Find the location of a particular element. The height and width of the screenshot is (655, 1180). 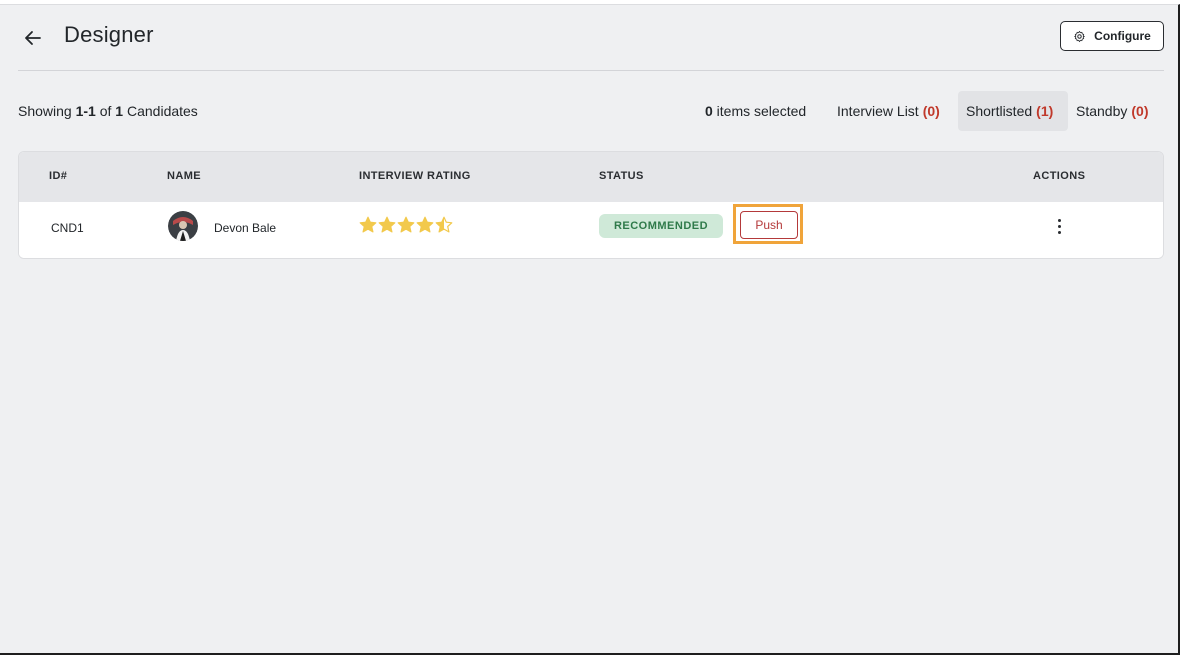

avatar is located at coordinates (183, 226).